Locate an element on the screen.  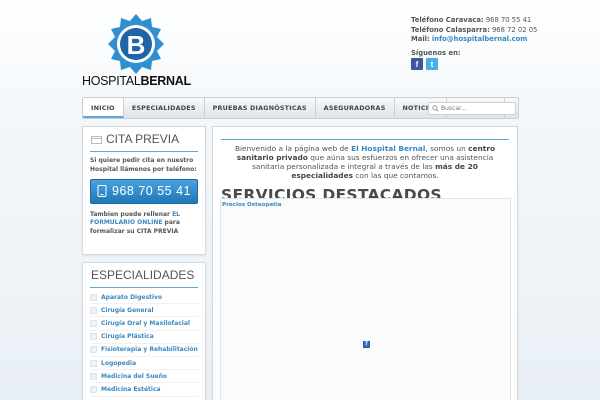
nav-item-especialidades: ESPECIALIDADES is located at coordinates (164, 108).